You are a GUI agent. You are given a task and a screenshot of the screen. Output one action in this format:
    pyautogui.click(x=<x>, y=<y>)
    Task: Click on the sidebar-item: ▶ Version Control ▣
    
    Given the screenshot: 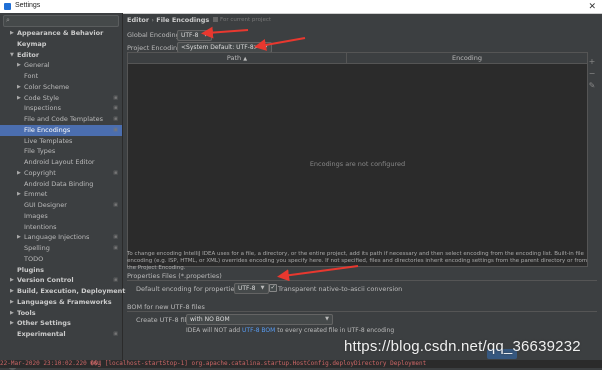 What is the action you would take?
    pyautogui.click(x=61, y=280)
    